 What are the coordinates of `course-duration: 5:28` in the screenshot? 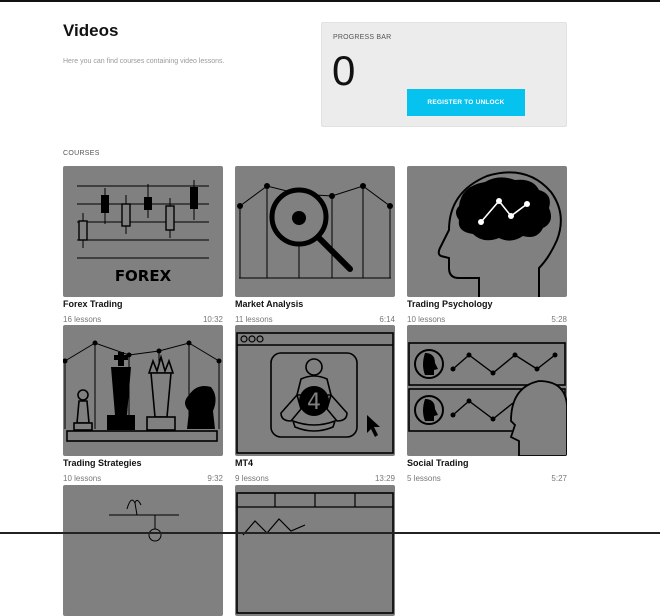 It's located at (559, 319).